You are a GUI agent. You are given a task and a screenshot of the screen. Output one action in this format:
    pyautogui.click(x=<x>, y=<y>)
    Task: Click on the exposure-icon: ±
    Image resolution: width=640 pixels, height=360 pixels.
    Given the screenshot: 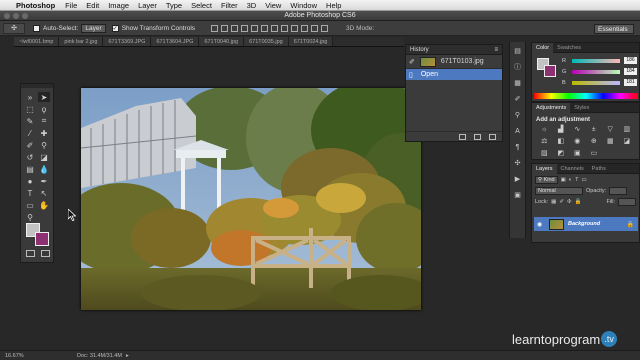 What is the action you would take?
    pyautogui.click(x=594, y=130)
    